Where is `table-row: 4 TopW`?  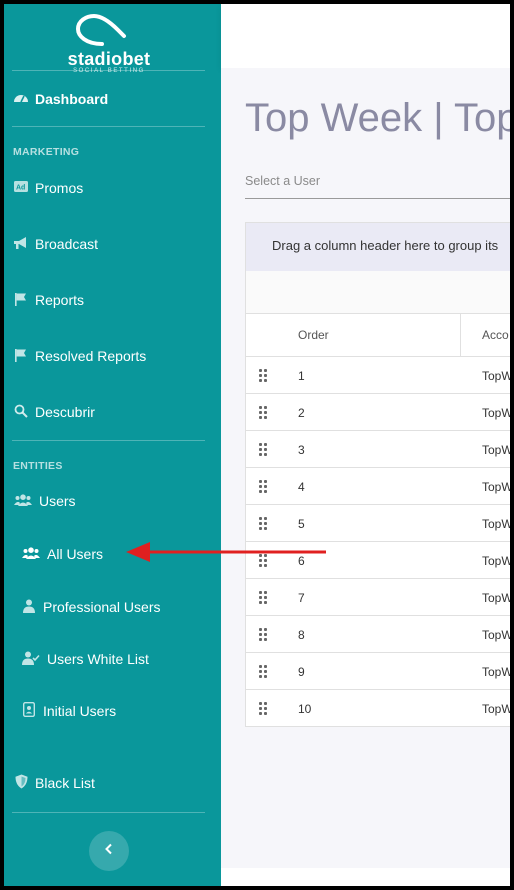
table-row: 4 TopW is located at coordinates (379, 486).